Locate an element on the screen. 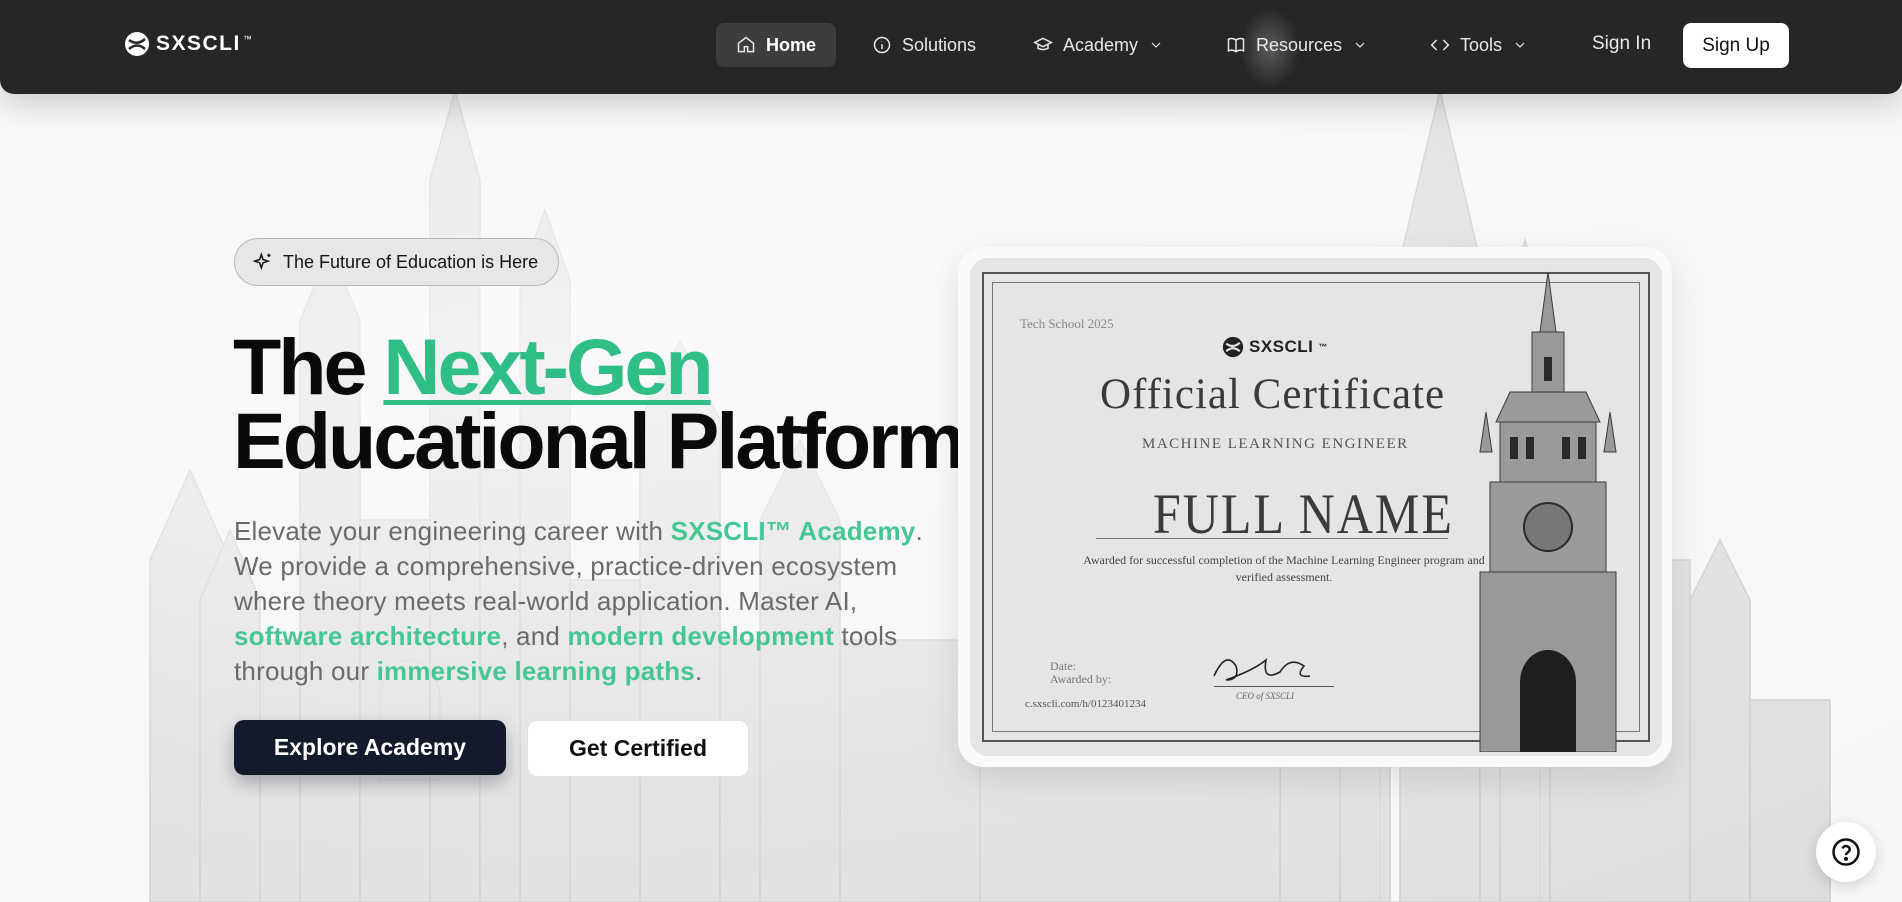 The height and width of the screenshot is (902, 1902). lede-highlight-academy: SXSCLI™ Academy is located at coordinates (793, 531).